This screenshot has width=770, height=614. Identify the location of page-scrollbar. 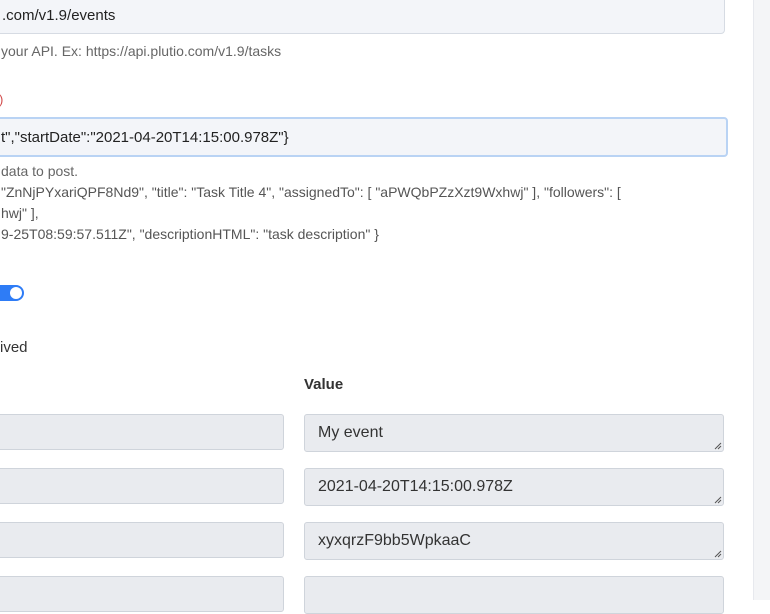
(761, 300).